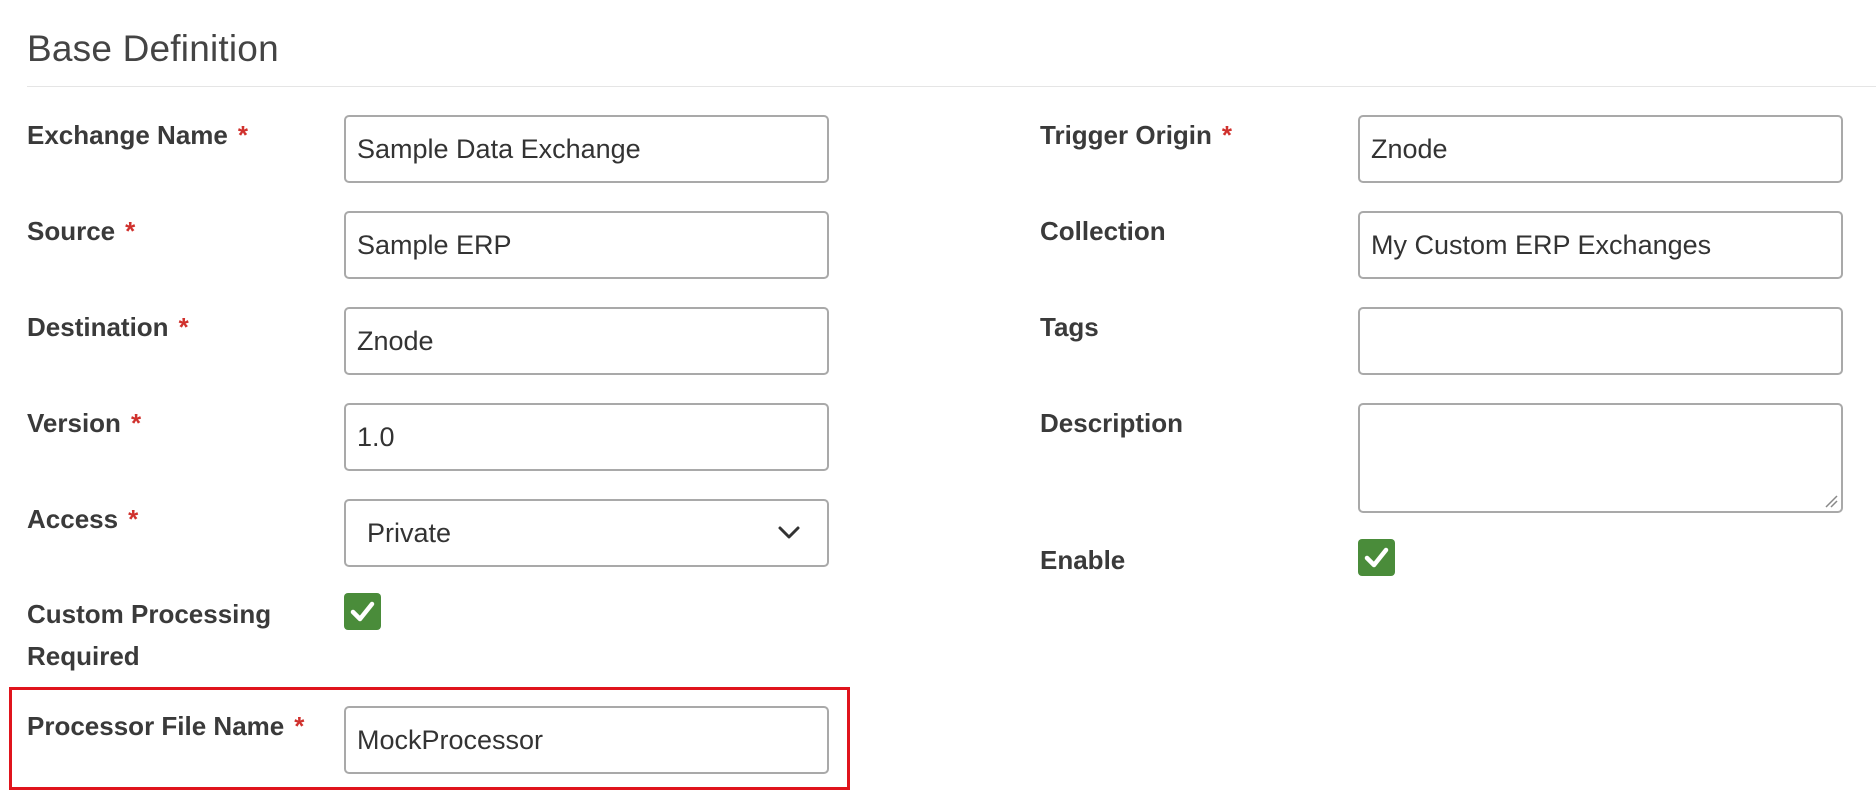 This screenshot has width=1876, height=808. What do you see at coordinates (586, 149) in the screenshot?
I see `exchange-name-input: Sample Data Exchange` at bounding box center [586, 149].